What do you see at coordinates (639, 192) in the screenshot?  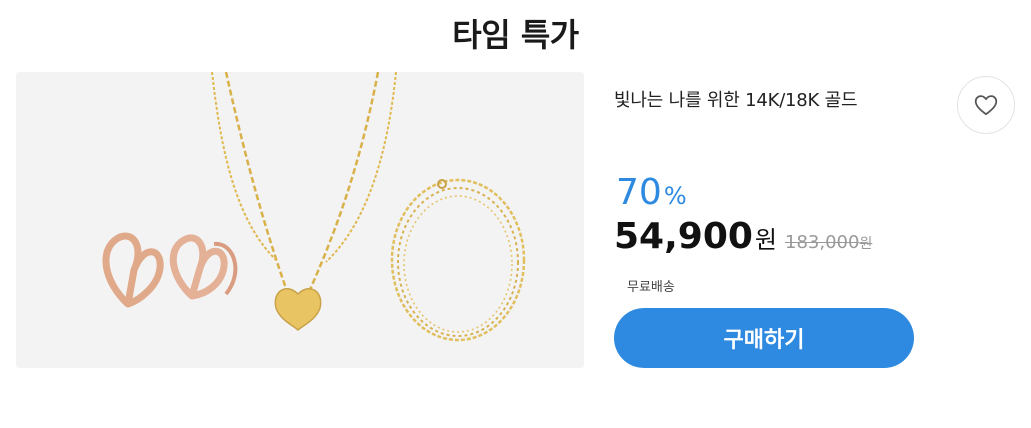 I see `discount-value: 70` at bounding box center [639, 192].